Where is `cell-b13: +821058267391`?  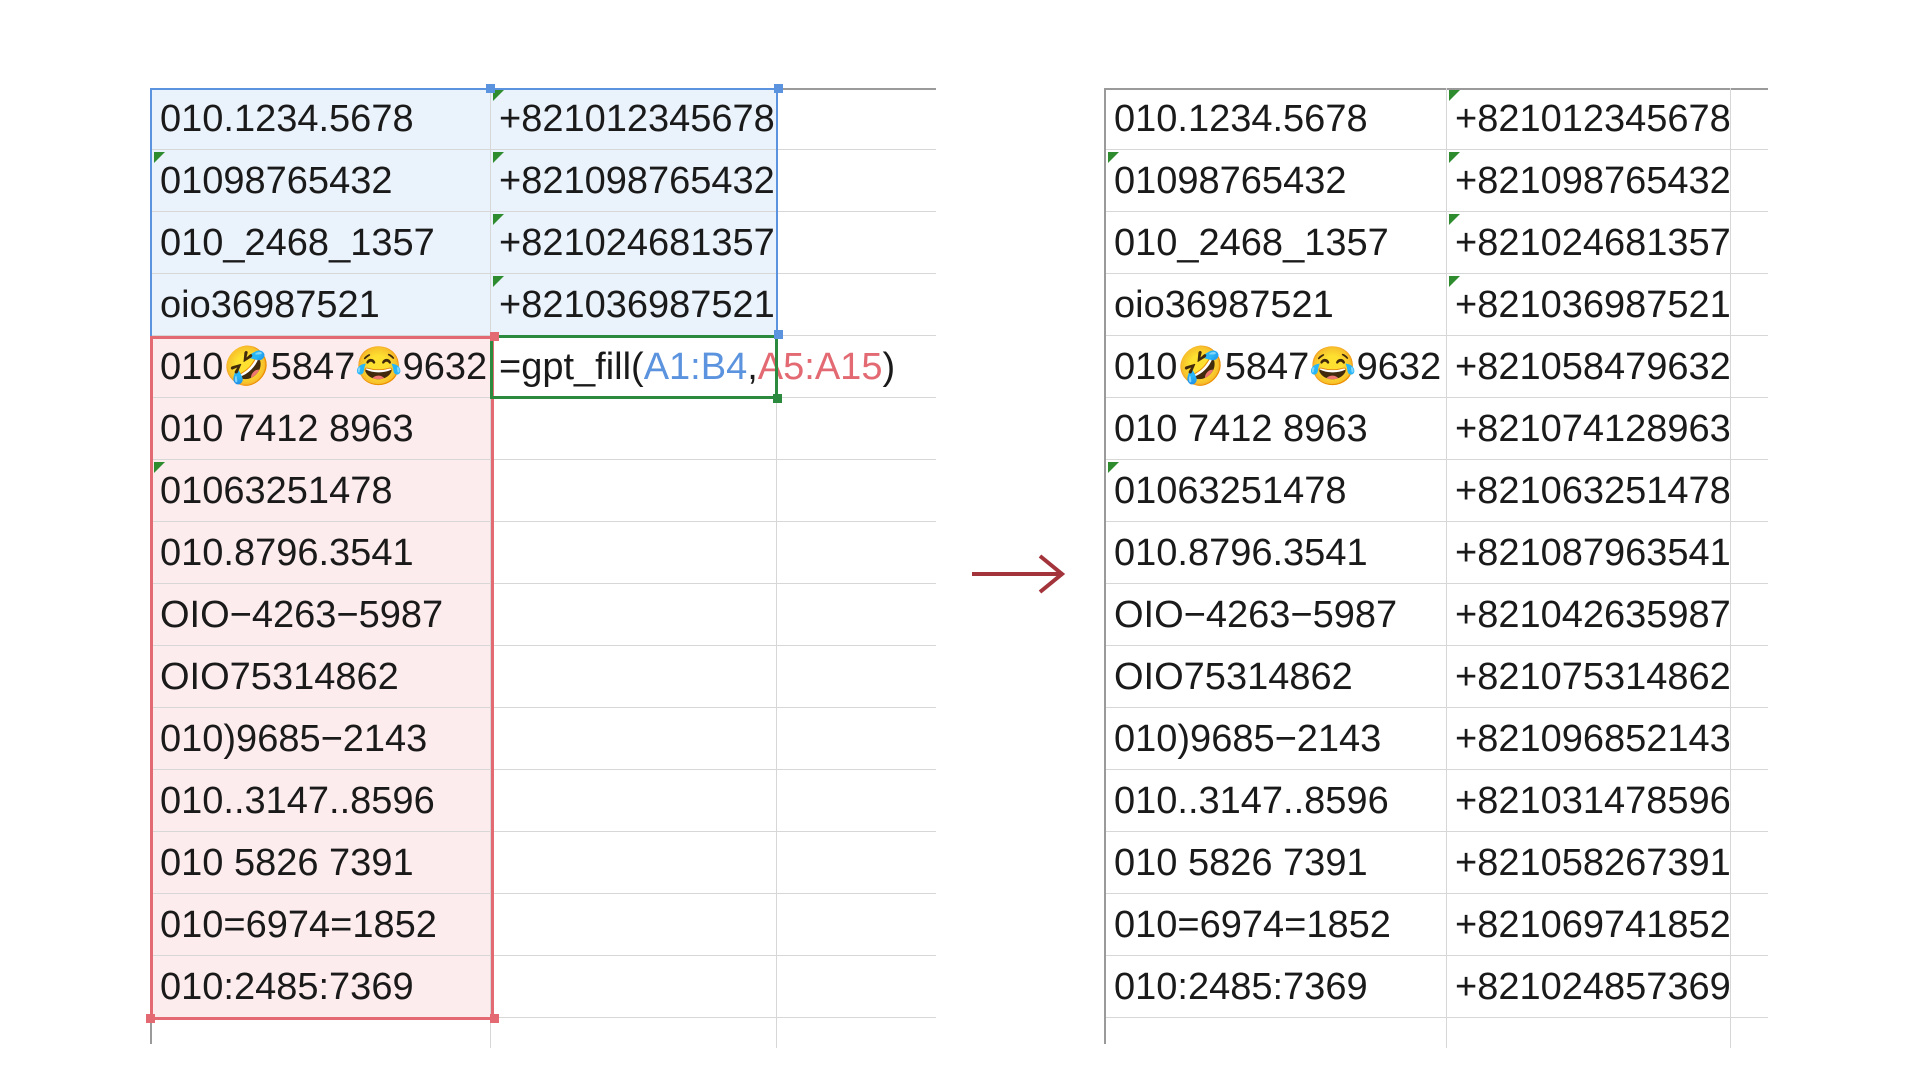 cell-b13: +821058267391 is located at coordinates (1589, 863).